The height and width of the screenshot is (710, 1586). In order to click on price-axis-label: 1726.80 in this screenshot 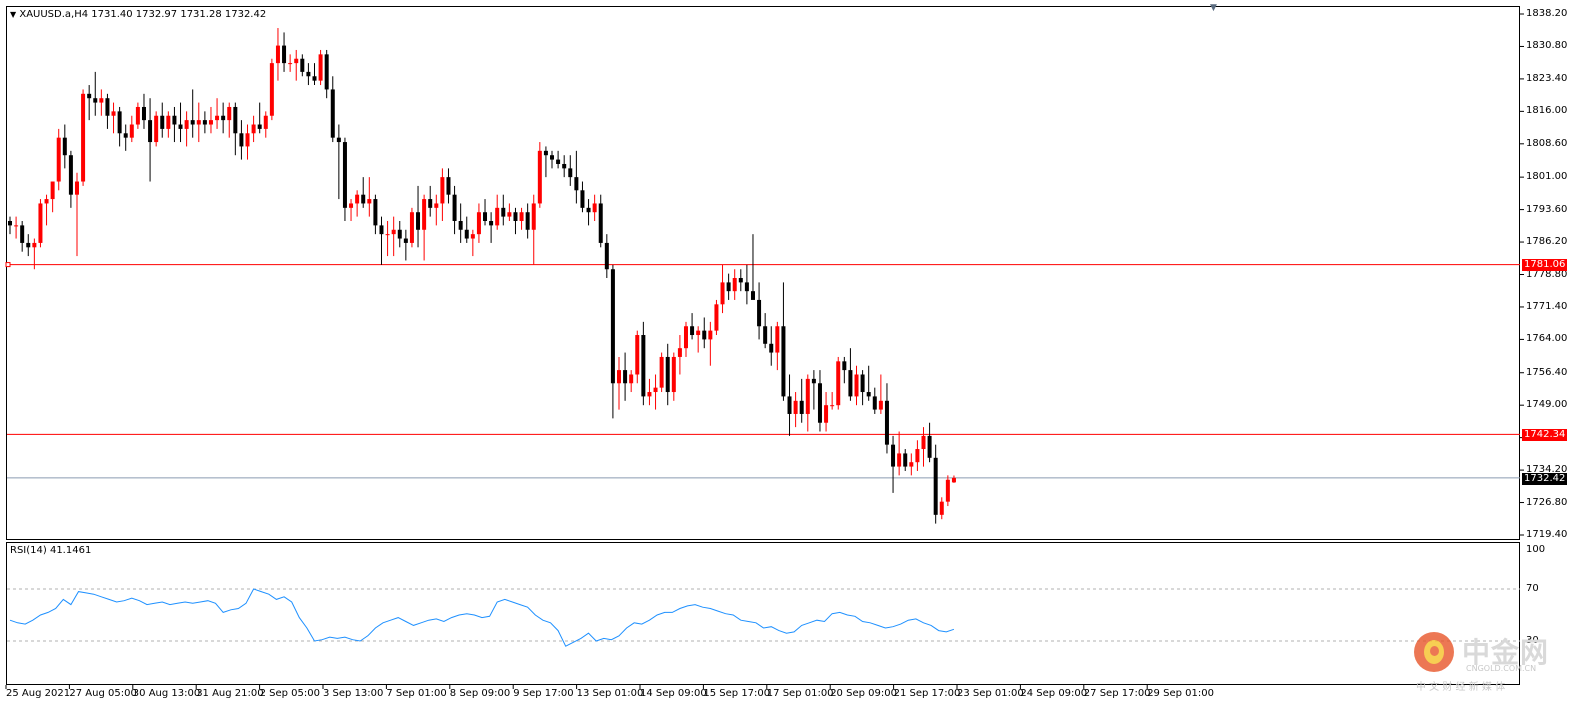, I will do `click(1547, 502)`.